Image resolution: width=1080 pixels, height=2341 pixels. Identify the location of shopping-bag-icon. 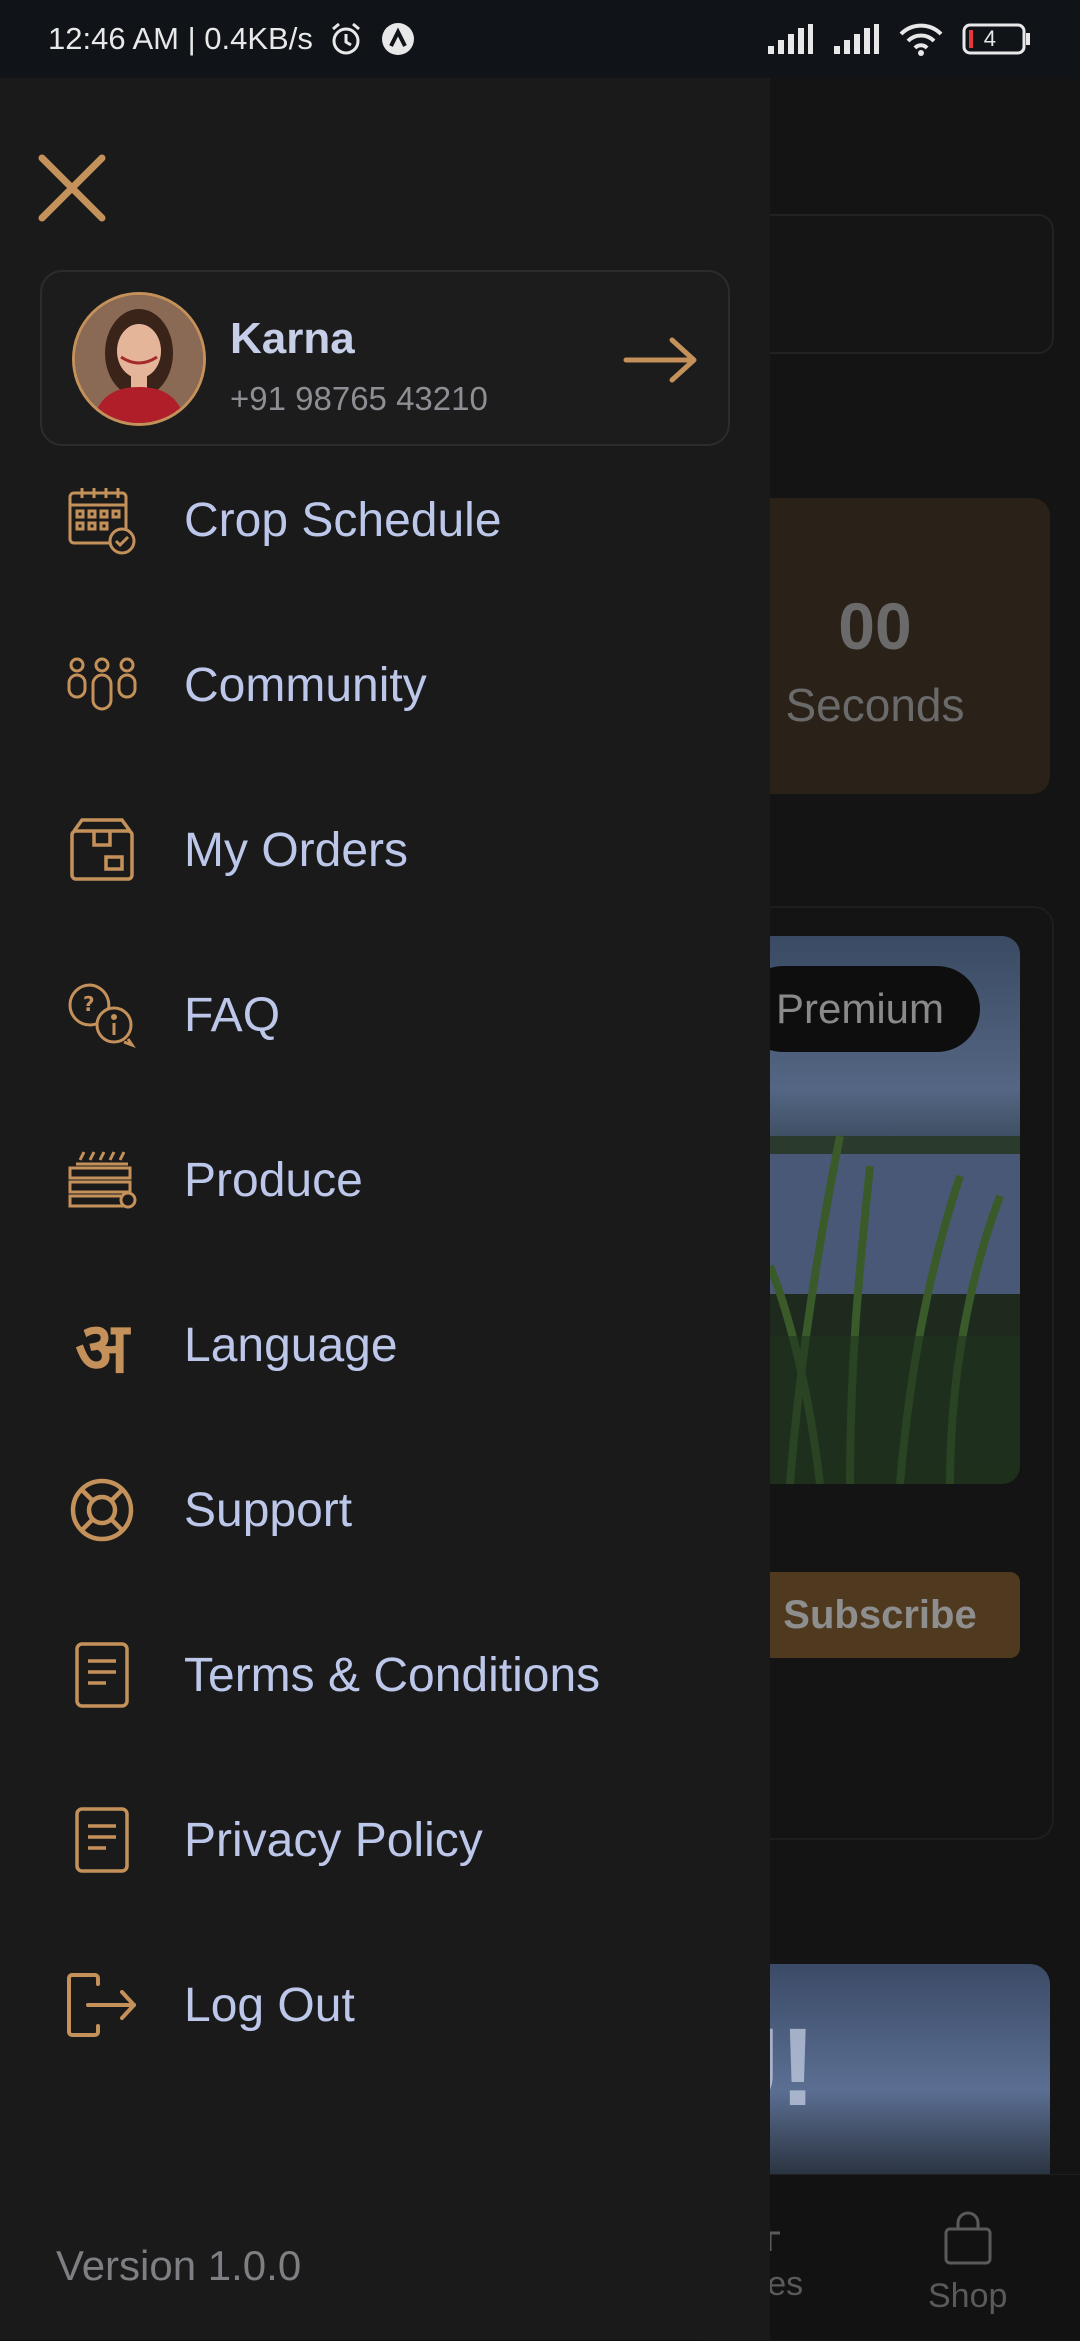
(968, 2238).